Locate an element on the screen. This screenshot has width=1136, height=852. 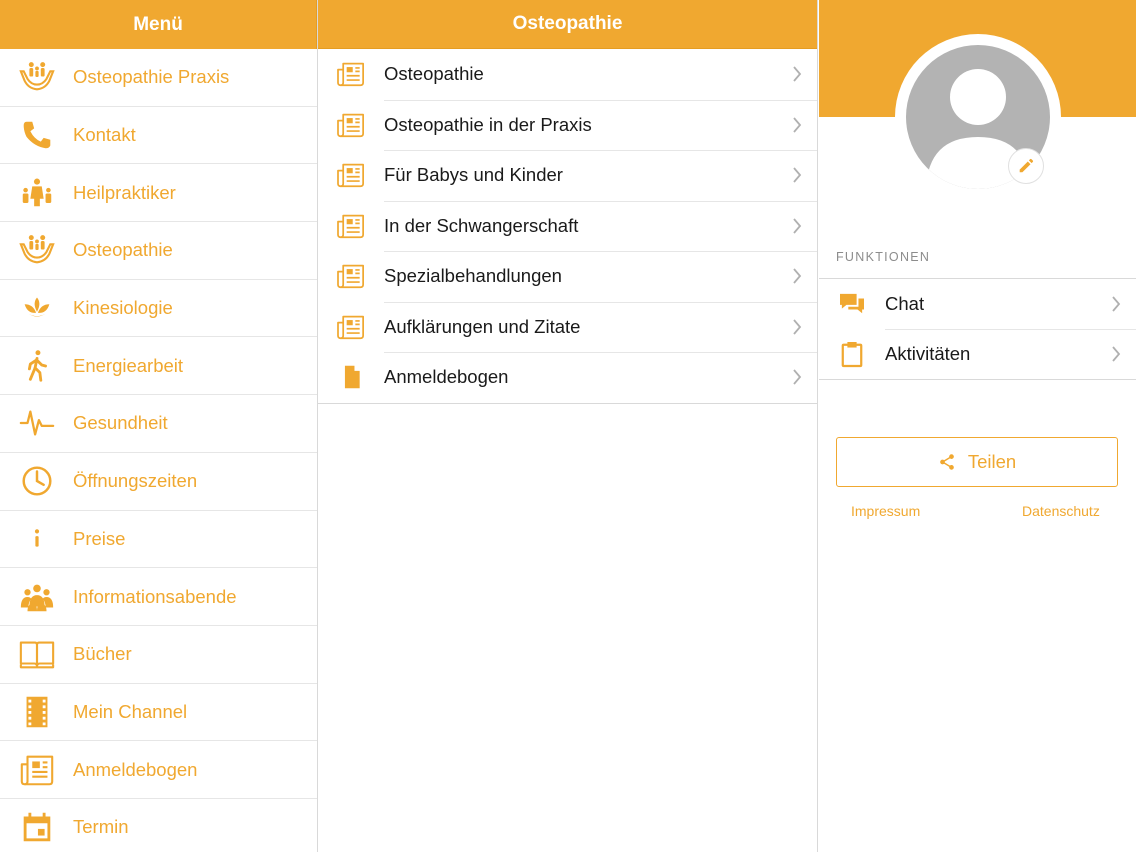
menu-item-termin: Termin is located at coordinates (158, 825).